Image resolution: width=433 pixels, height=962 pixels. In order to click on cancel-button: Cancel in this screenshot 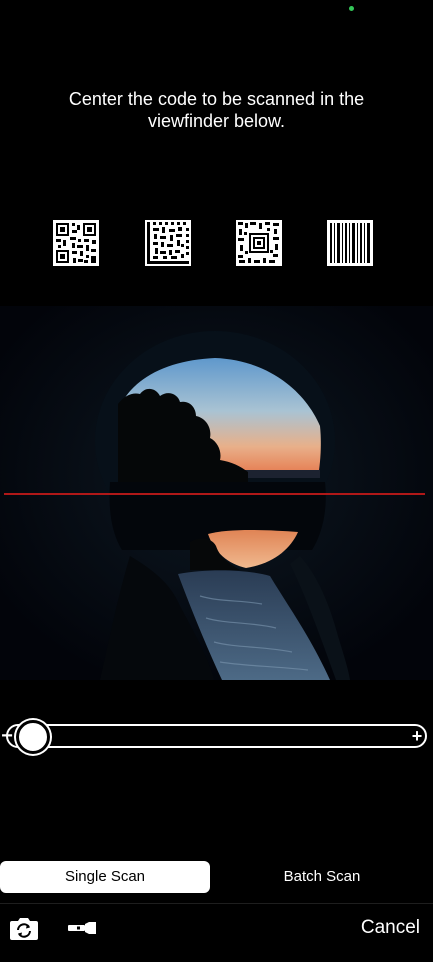, I will do `click(390, 928)`.